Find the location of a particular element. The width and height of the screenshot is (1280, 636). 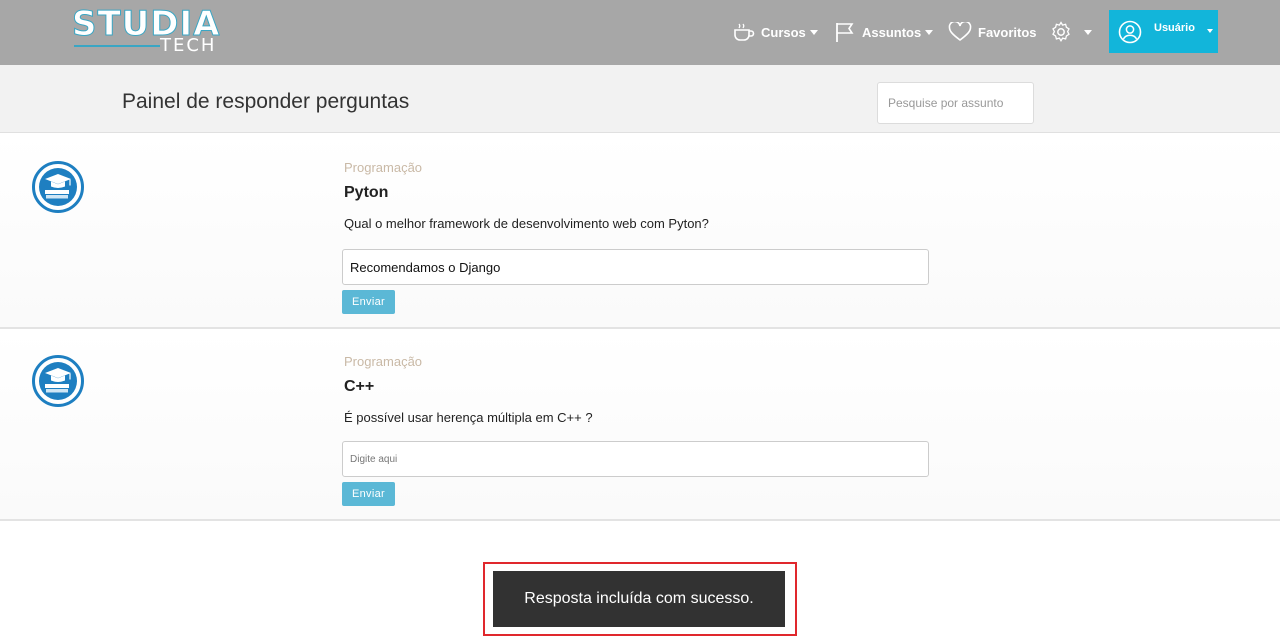

user-avatar-icon is located at coordinates (1130, 31).